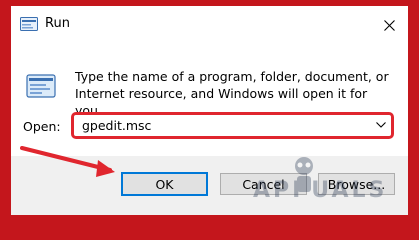  What do you see at coordinates (41, 86) in the screenshot?
I see `run-program-icon` at bounding box center [41, 86].